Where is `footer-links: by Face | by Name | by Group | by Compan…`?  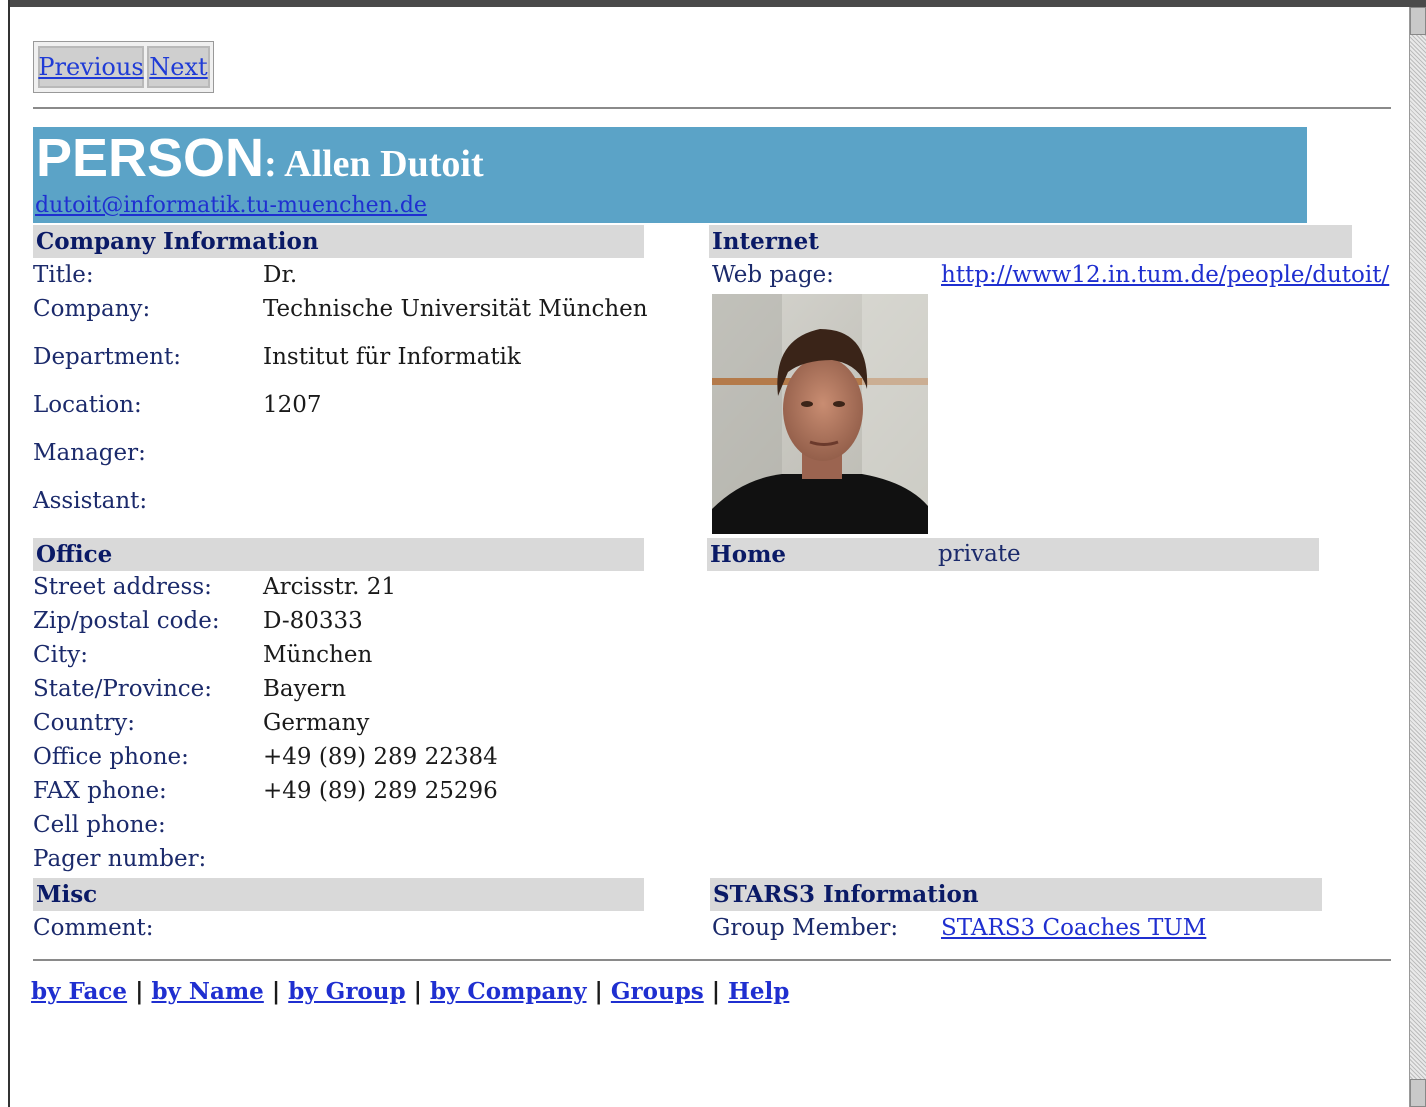
footer-links: by Face | by Name | by Group | by Compan… is located at coordinates (410, 991).